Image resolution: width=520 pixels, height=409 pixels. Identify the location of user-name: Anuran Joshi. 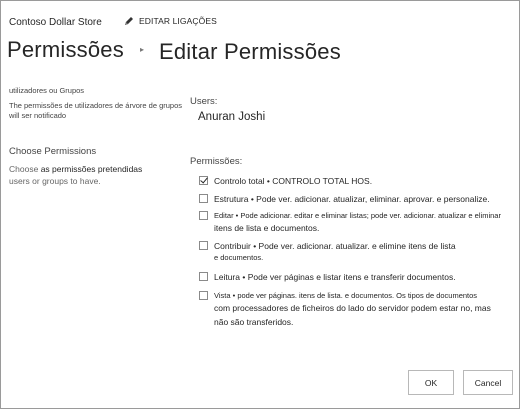
(232, 117).